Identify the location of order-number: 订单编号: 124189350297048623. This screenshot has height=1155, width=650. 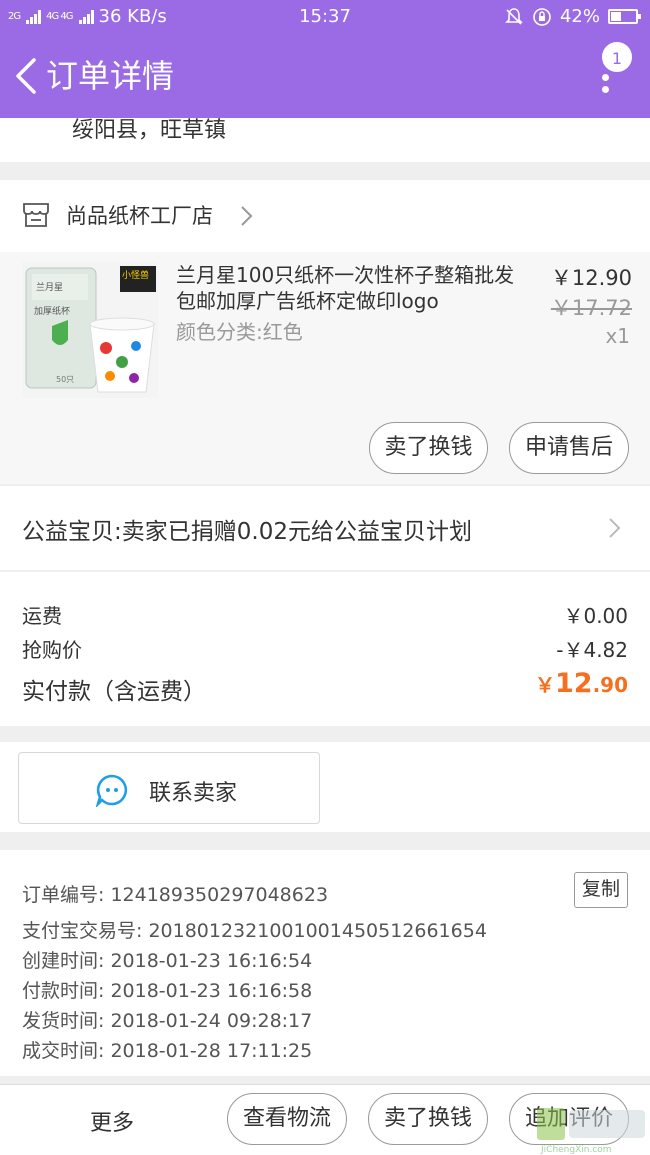
(175, 893).